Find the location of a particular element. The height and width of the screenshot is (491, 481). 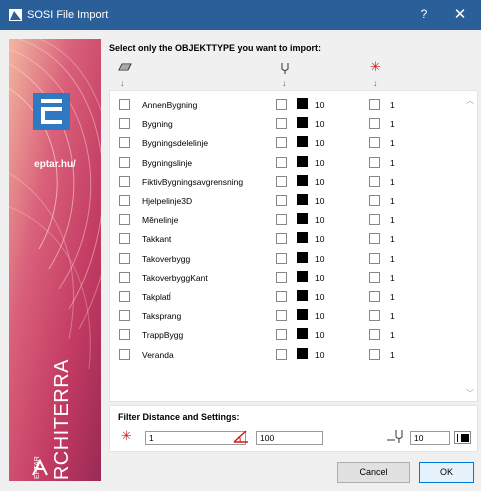

object-name: Bygning is located at coordinates (157, 124).